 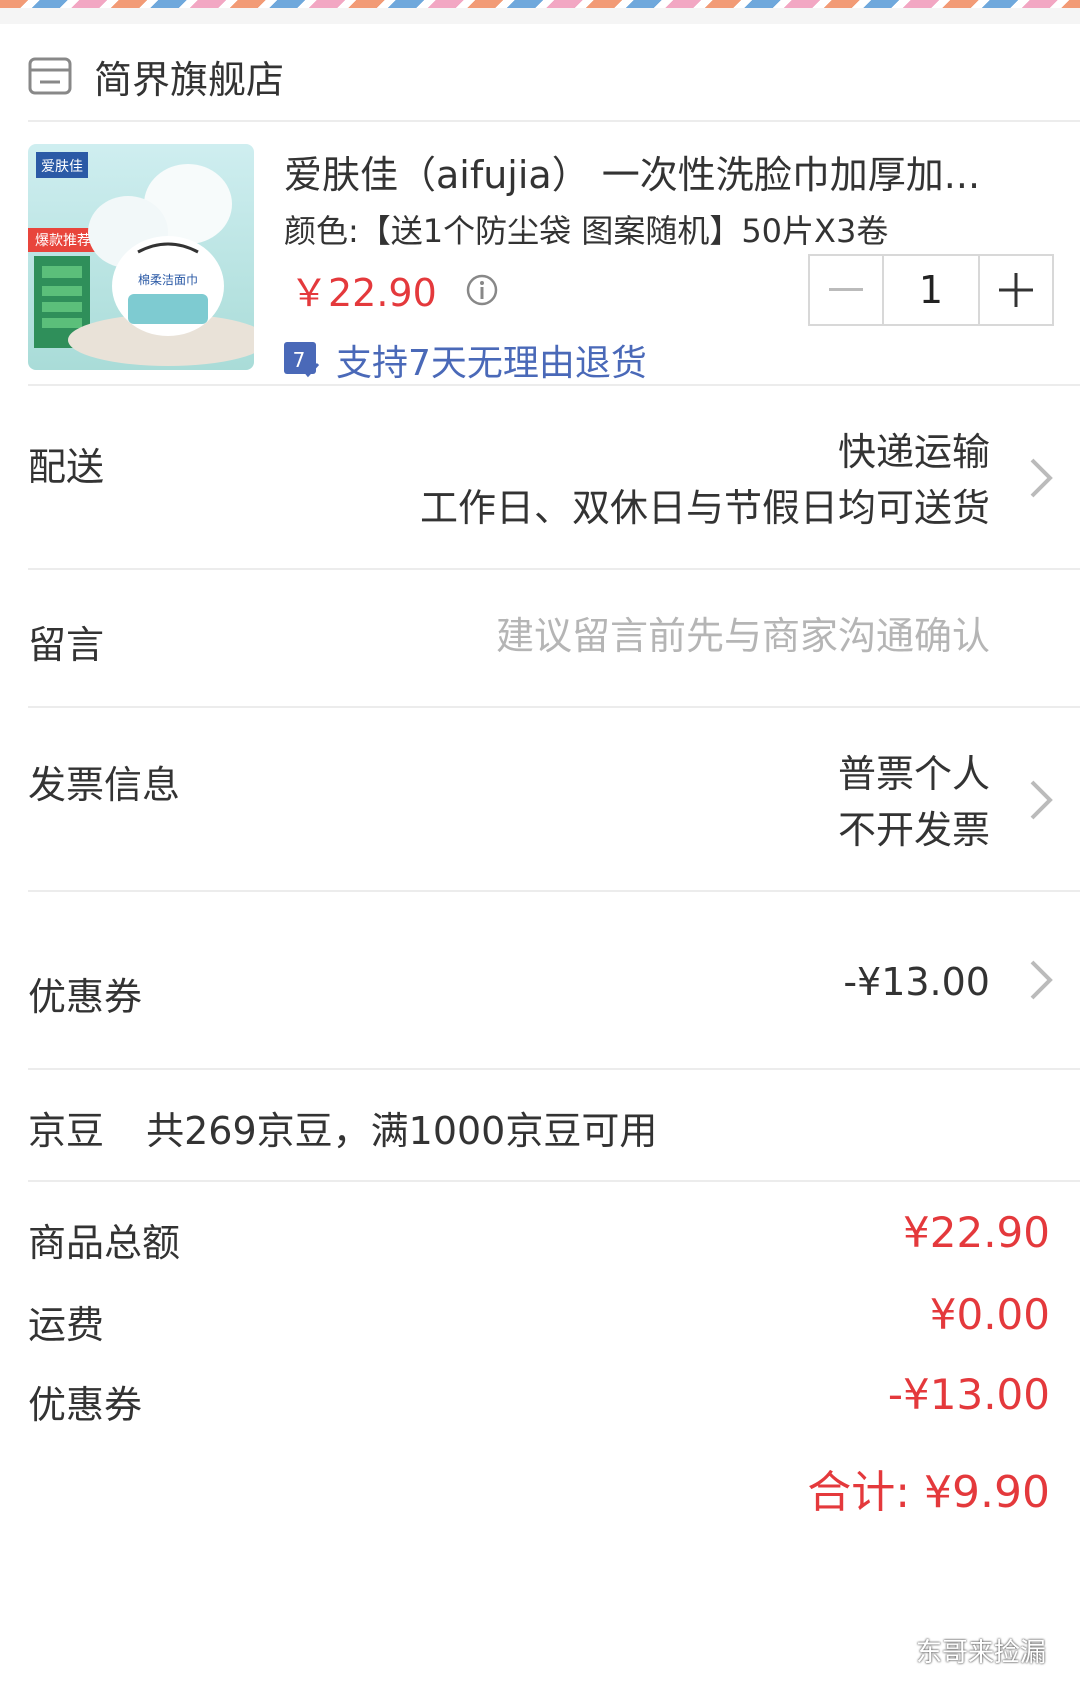 What do you see at coordinates (916, 982) in the screenshot?
I see `coupon-value: -¥13.00` at bounding box center [916, 982].